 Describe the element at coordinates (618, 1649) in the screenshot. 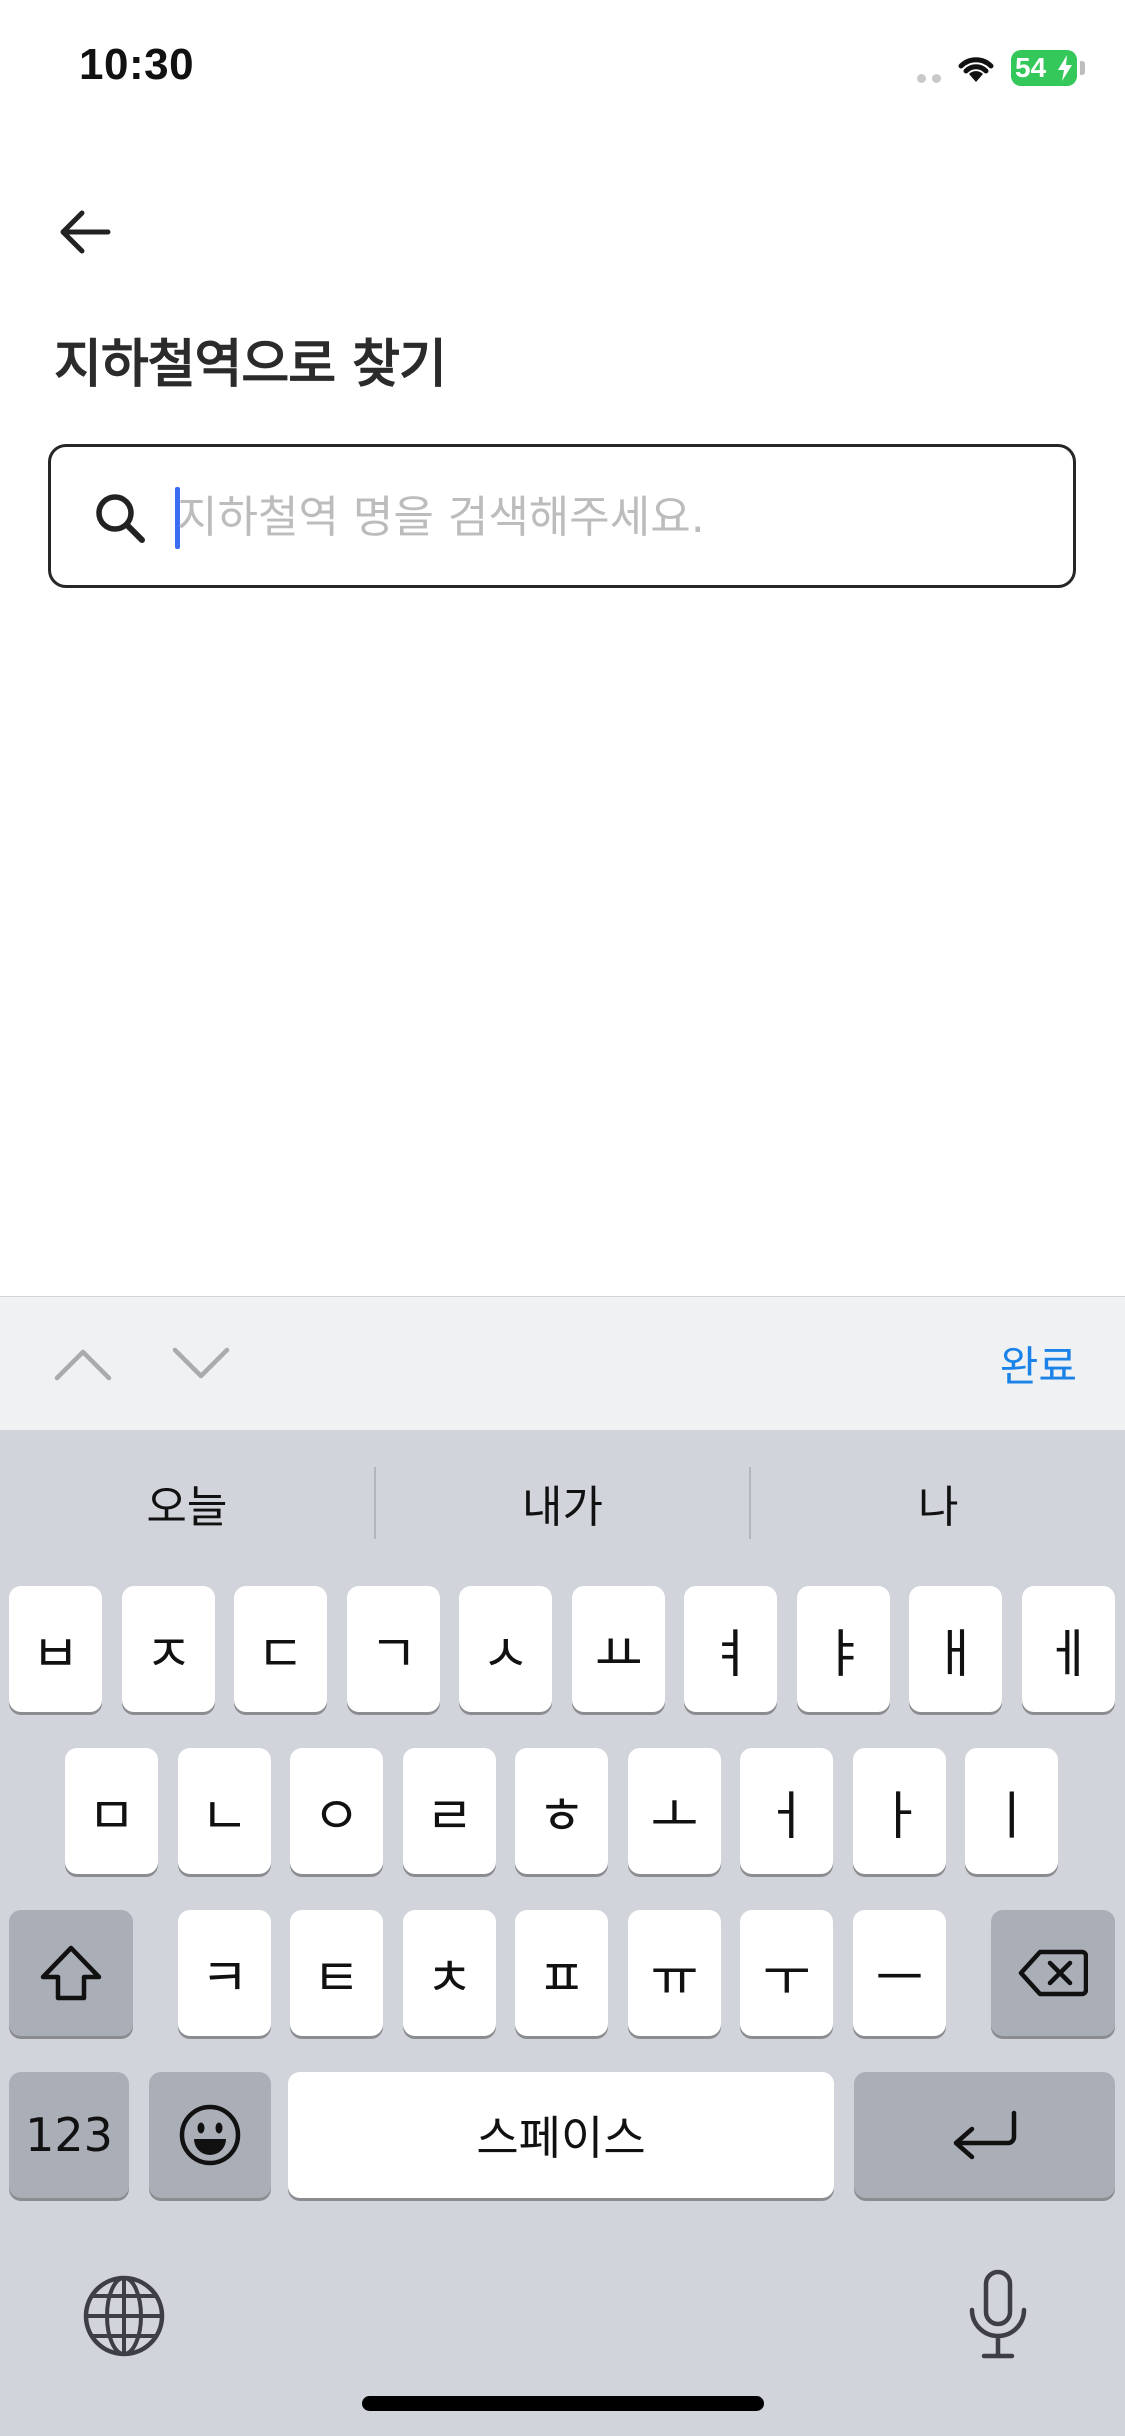

I see `key: ㅛ` at that location.